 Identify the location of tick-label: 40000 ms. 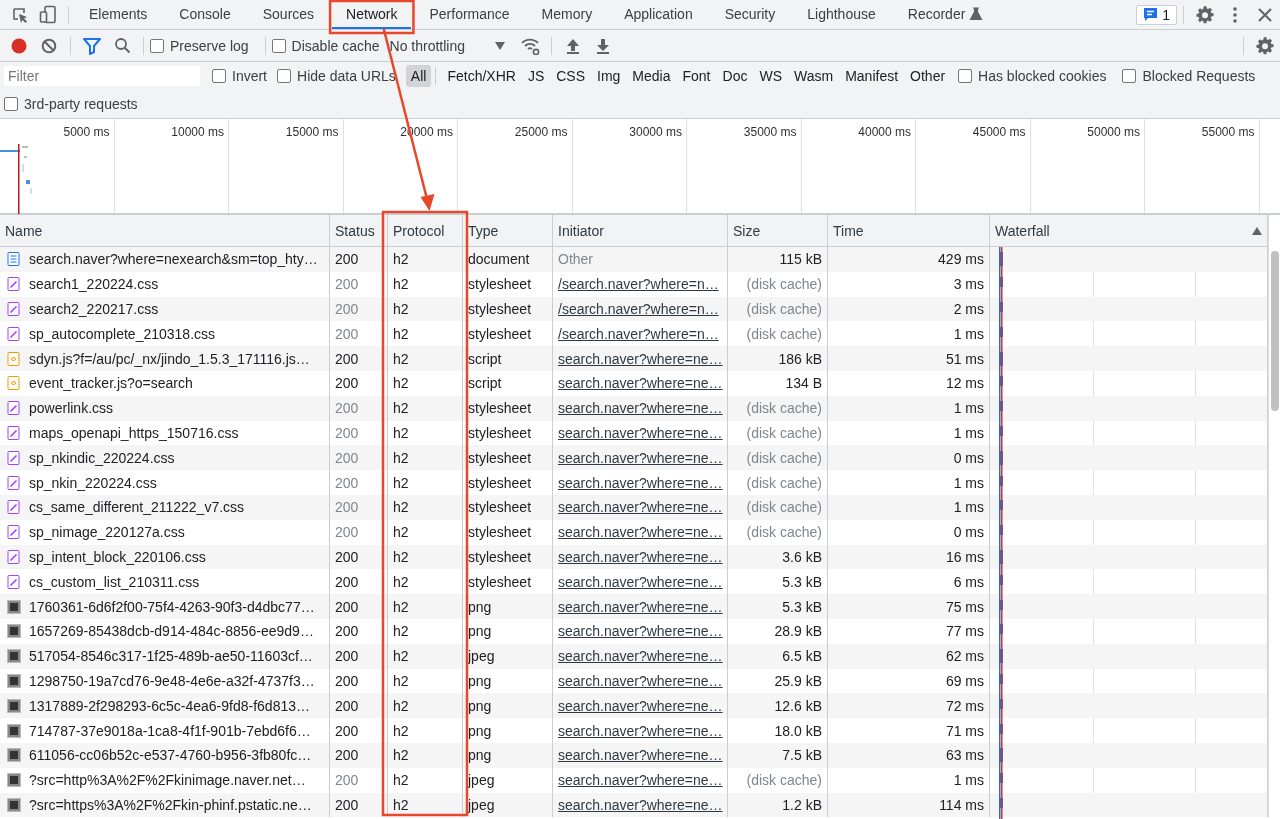
(884, 132).